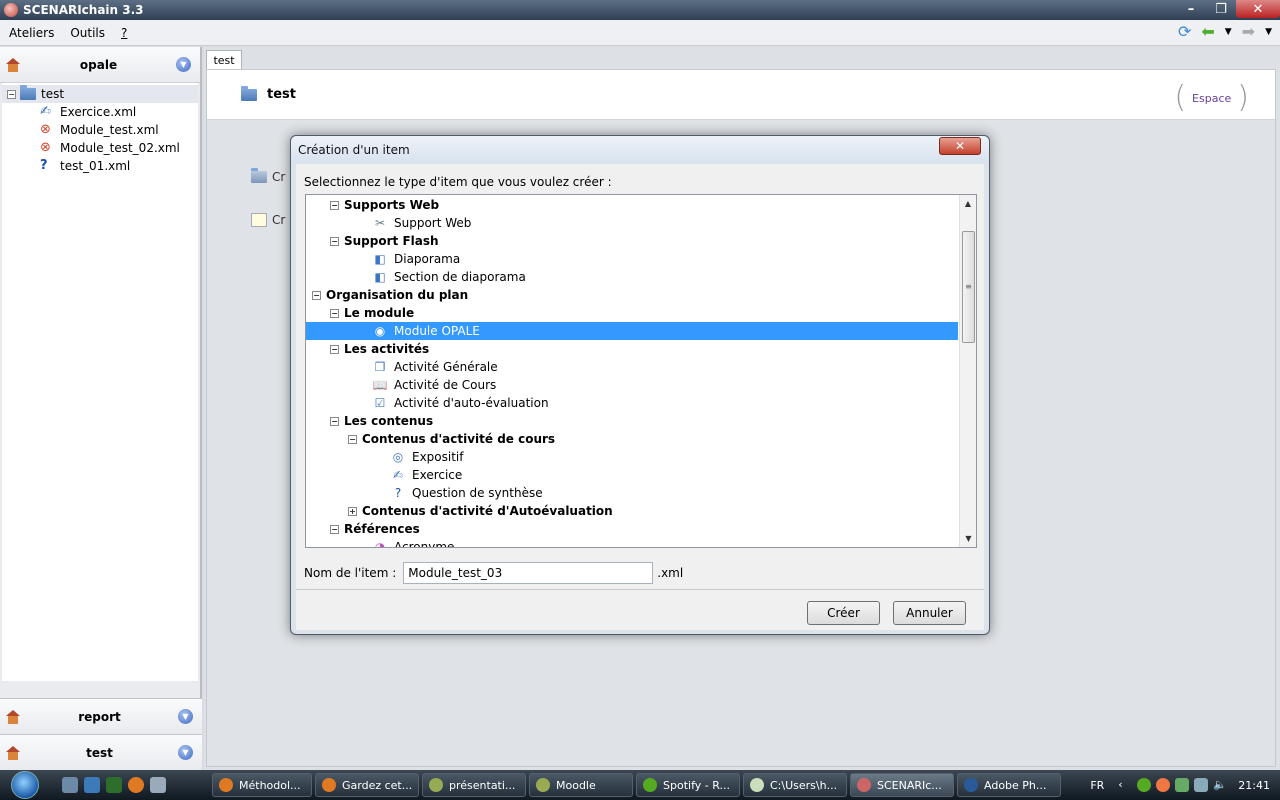  I want to click on tree-item: ◎ Expositif, so click(632, 457).